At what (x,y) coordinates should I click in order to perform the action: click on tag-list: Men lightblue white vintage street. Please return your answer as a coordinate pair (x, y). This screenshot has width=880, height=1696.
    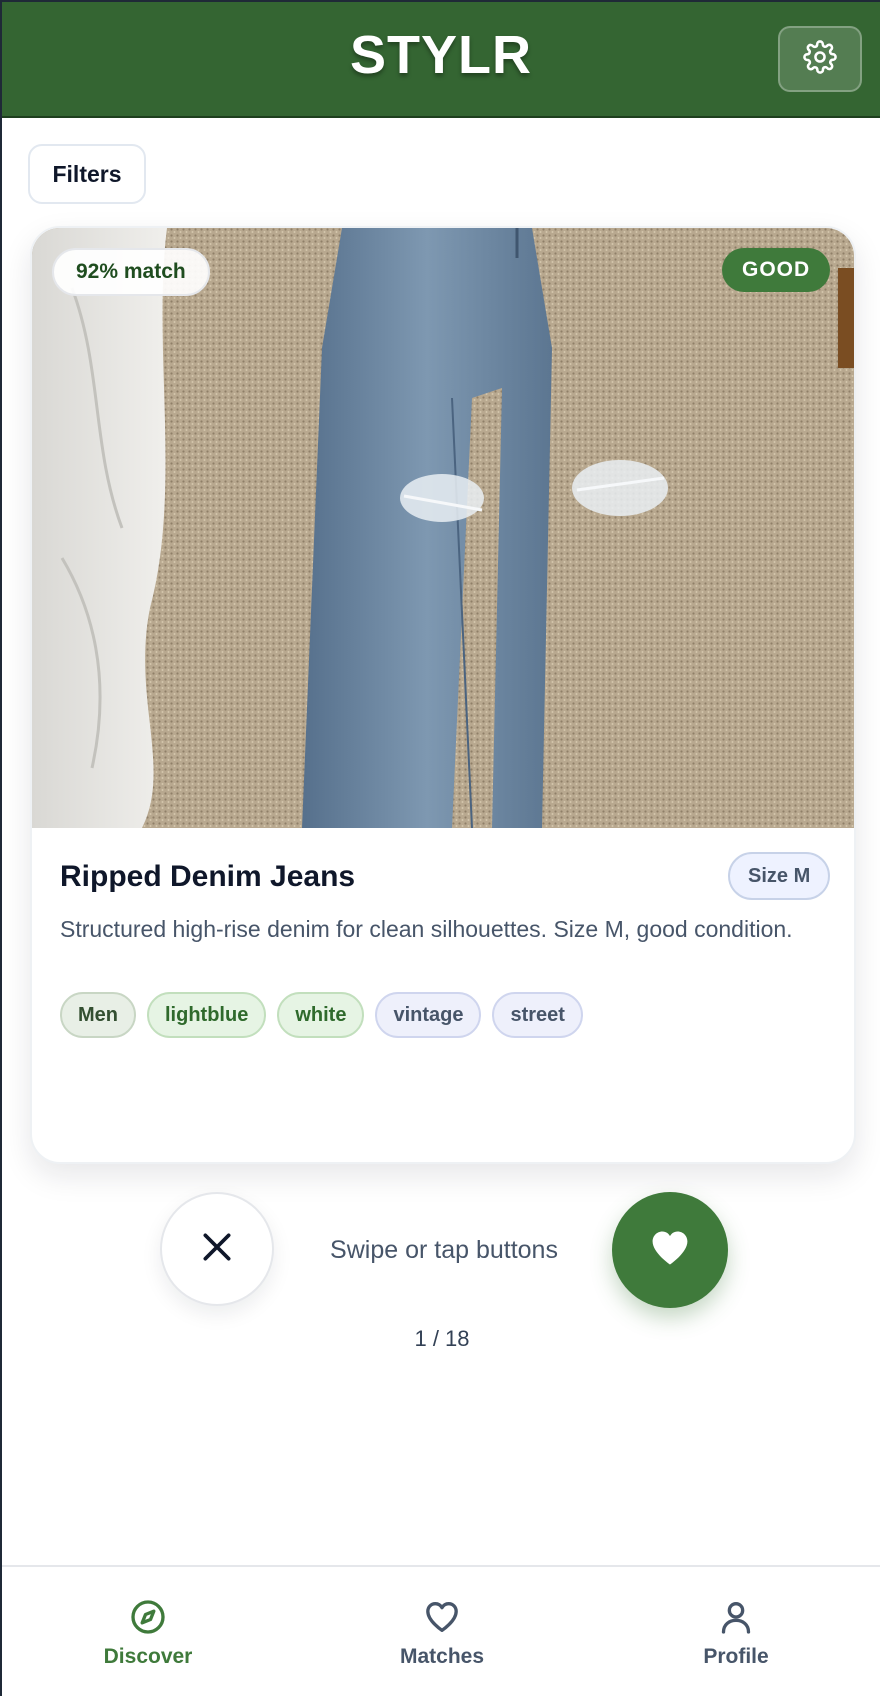
    Looking at the image, I should click on (321, 1015).